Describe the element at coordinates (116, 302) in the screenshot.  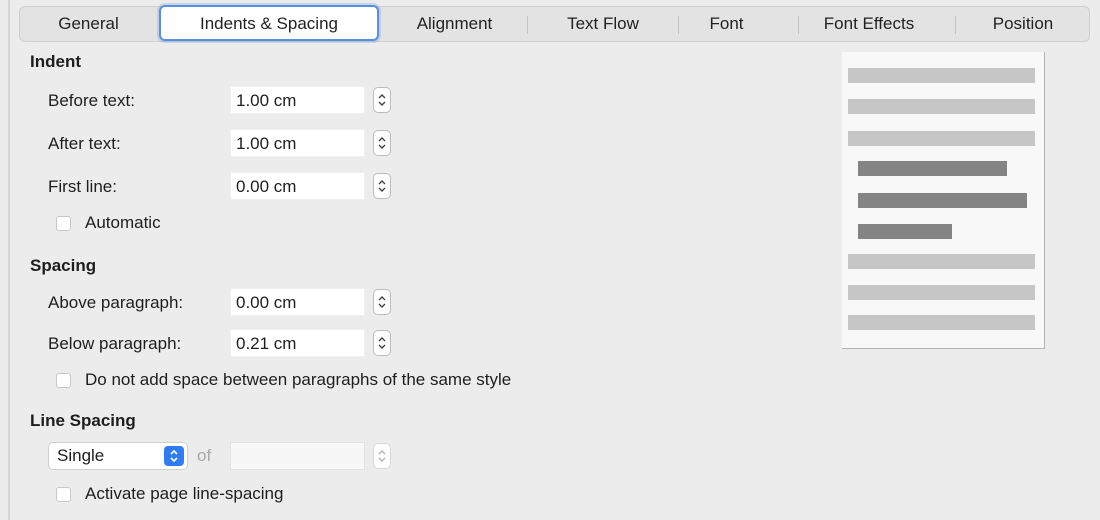
I see `above-paragraph-label: Above paragraph:` at that location.